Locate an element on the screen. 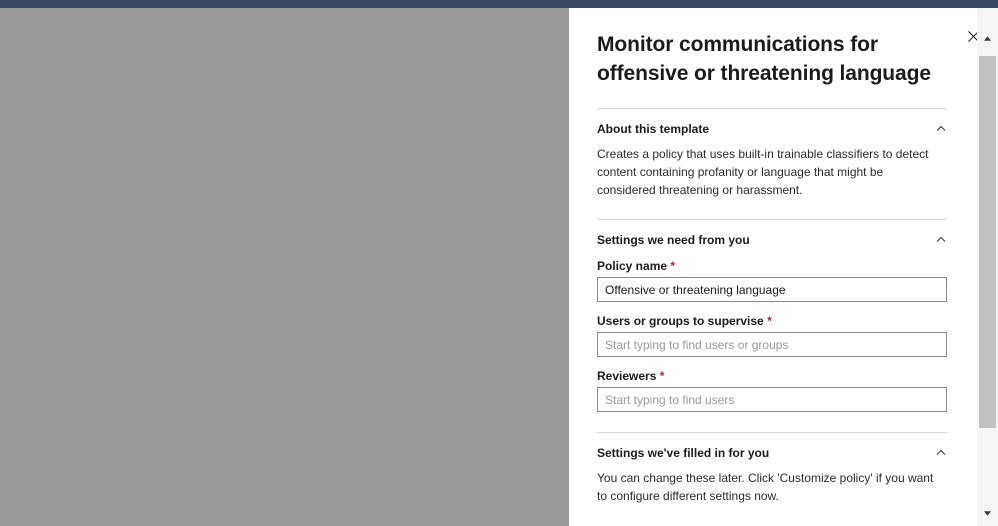 Image resolution: width=998 pixels, height=526 pixels. policy-name-input is located at coordinates (772, 289).